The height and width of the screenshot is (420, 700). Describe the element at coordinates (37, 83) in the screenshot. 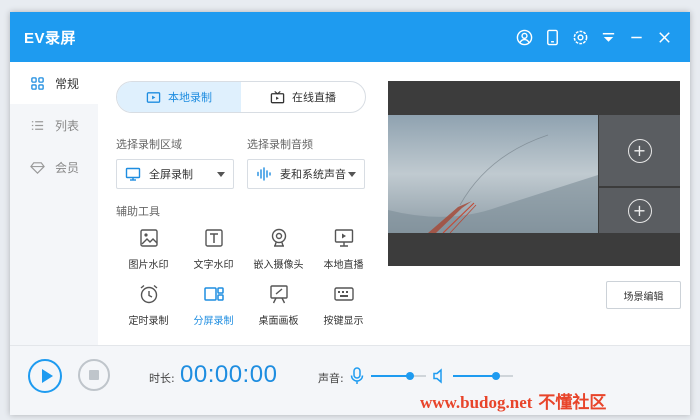

I see `grid-icon` at that location.